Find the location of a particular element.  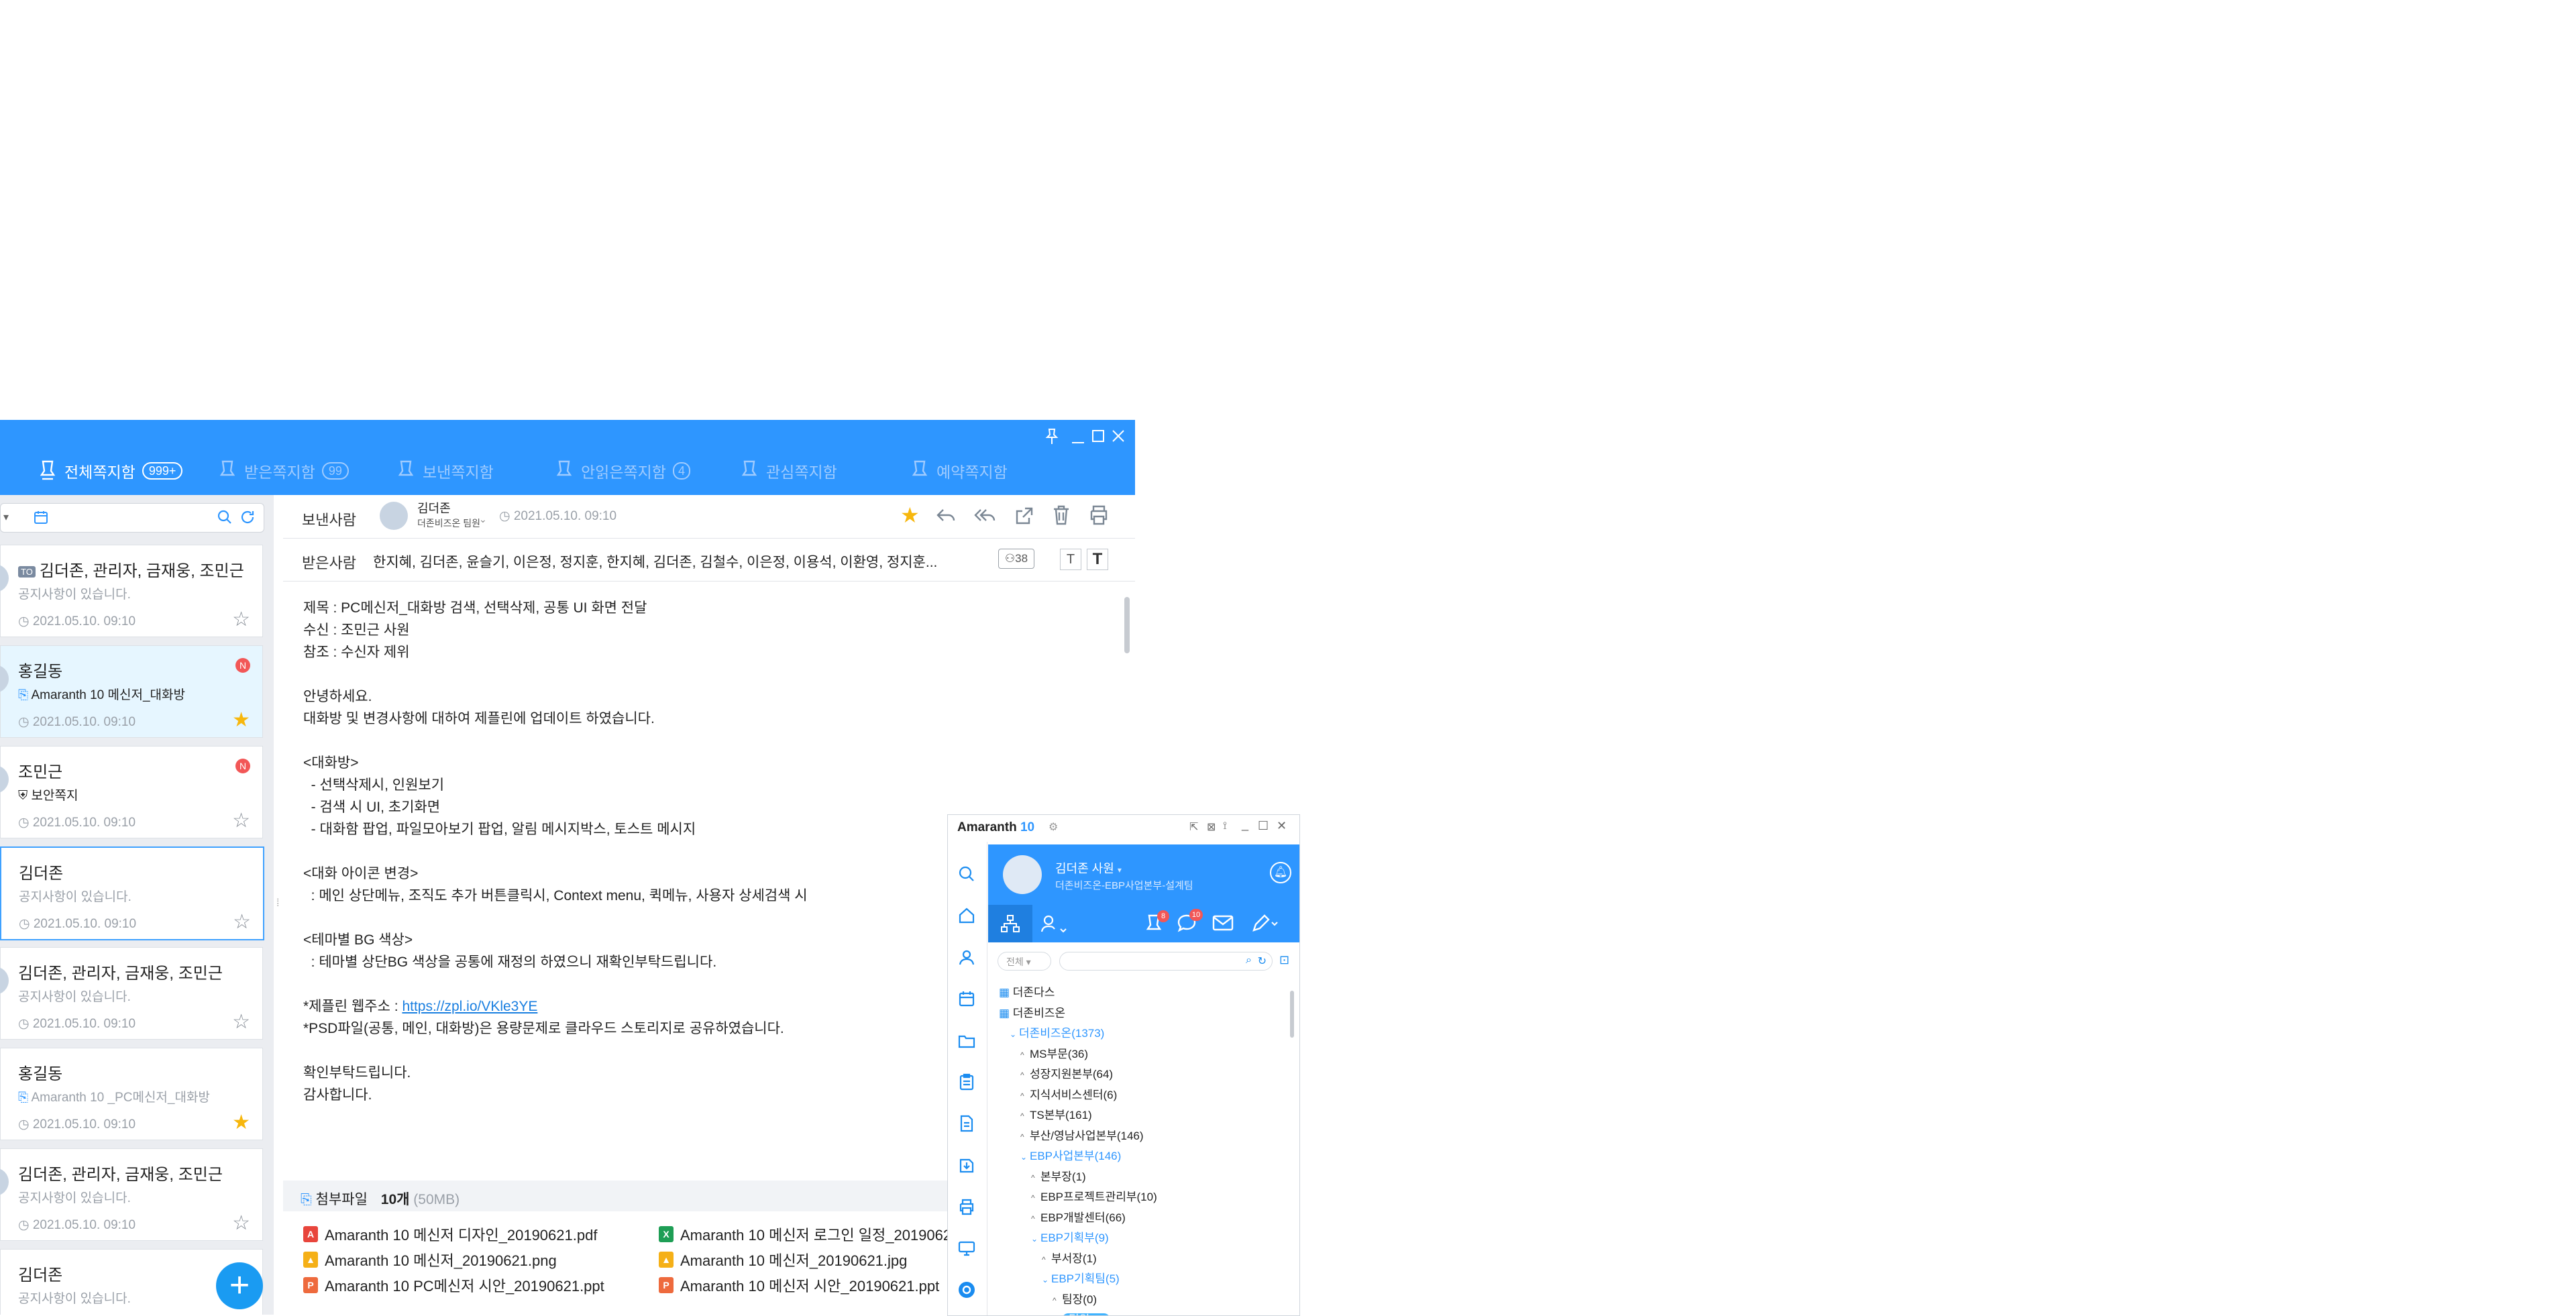

close-icon is located at coordinates (1118, 438).